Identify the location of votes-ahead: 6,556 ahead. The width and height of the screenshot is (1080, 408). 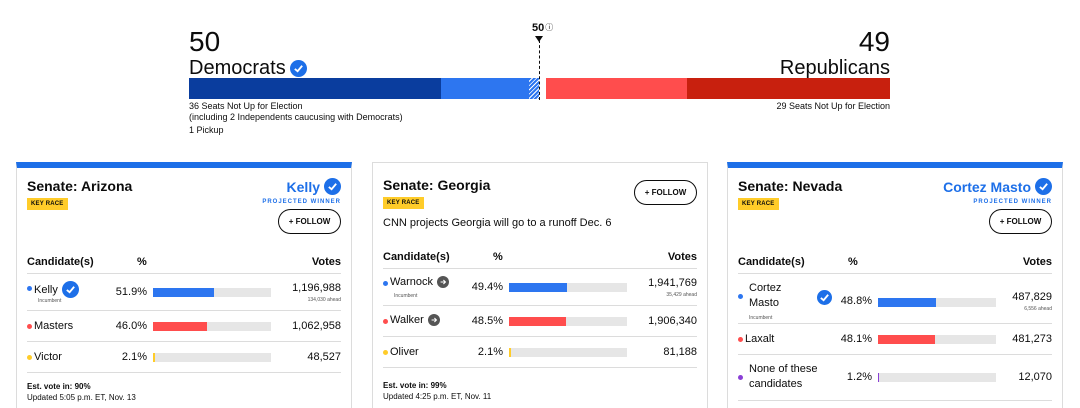
(1038, 309).